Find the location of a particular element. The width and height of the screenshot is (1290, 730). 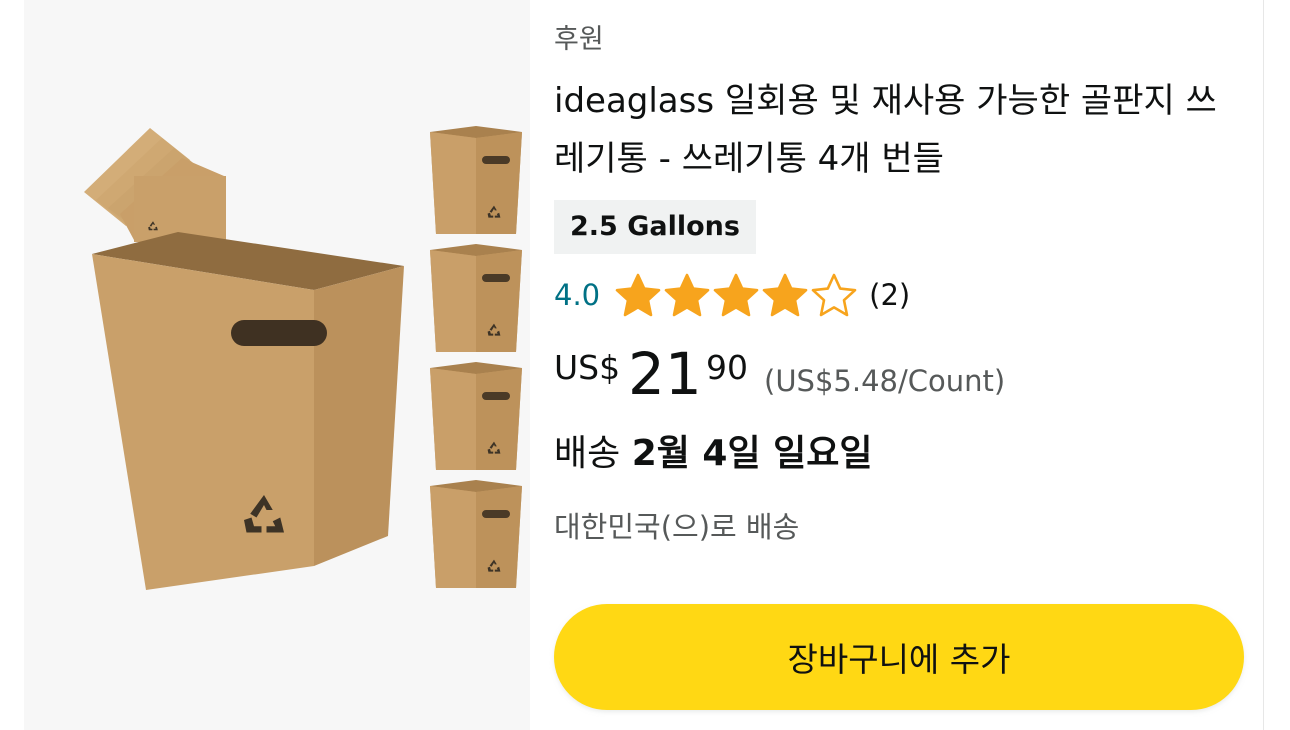

star-empty-icon is located at coordinates (834, 295).